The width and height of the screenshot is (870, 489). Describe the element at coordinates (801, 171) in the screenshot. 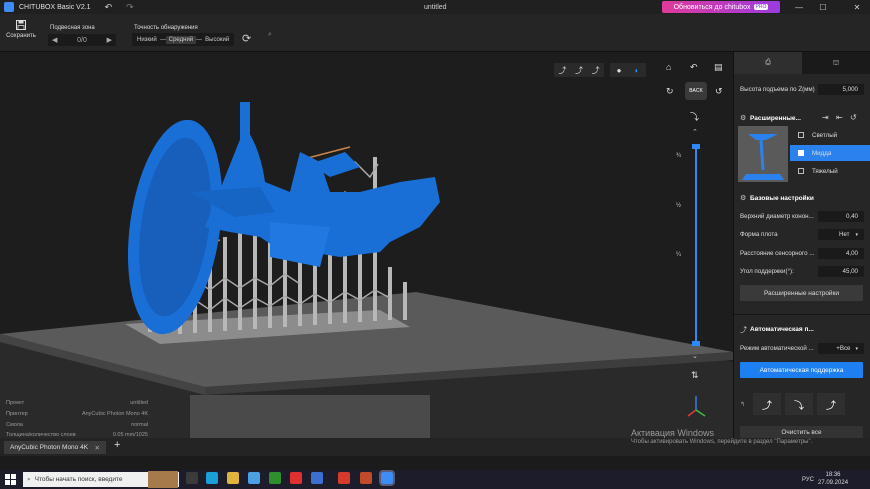

I see `density-heavy-checkbox` at that location.